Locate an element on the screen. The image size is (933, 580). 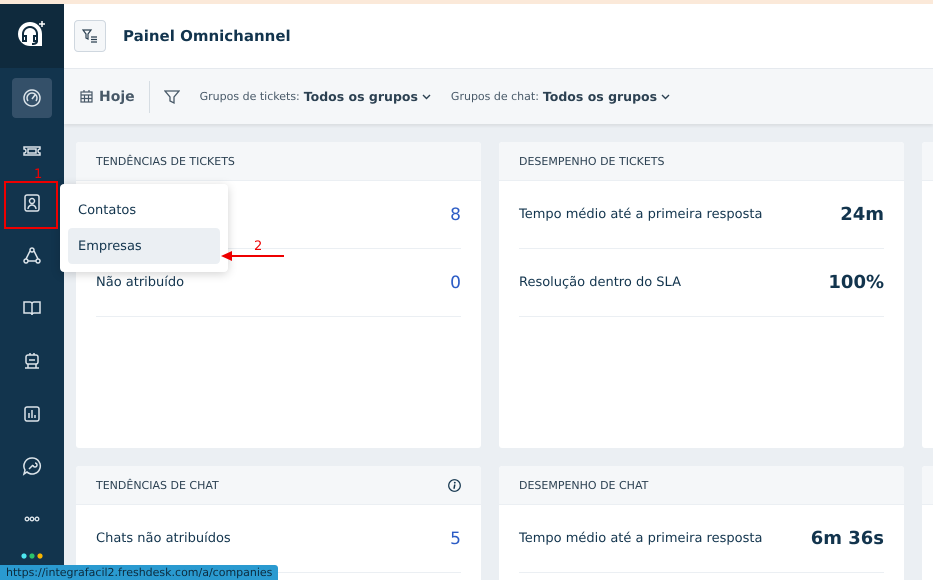
card-title: DESEMPENHO DE CHAT is located at coordinates (583, 485).